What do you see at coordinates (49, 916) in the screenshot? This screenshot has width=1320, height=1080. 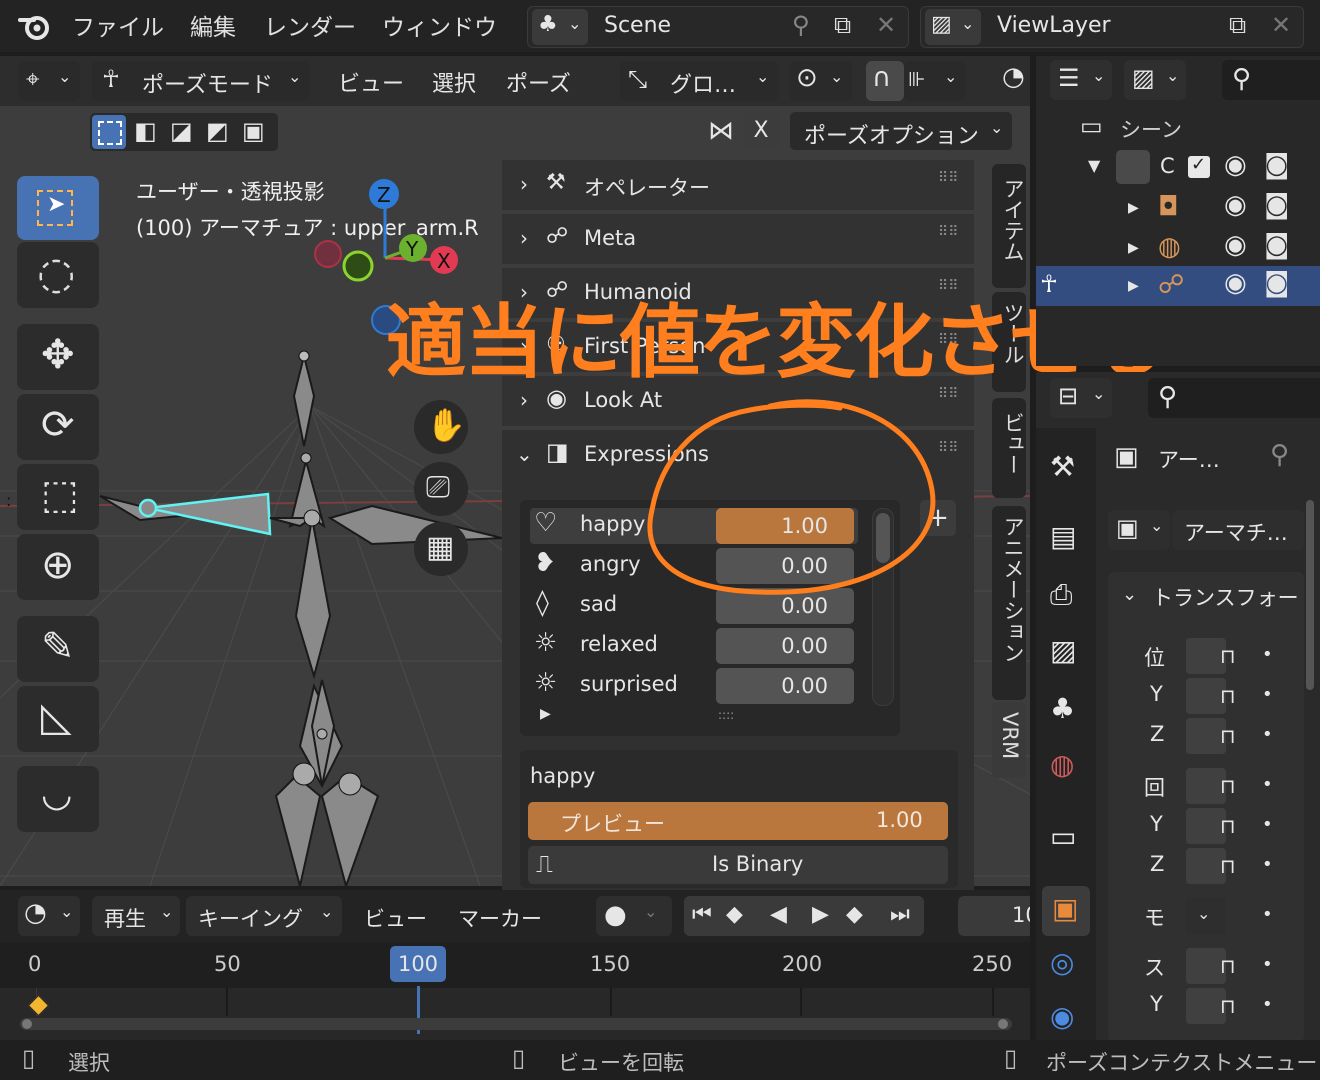 I see `timeline-editor-type: ◔ ⌄` at bounding box center [49, 916].